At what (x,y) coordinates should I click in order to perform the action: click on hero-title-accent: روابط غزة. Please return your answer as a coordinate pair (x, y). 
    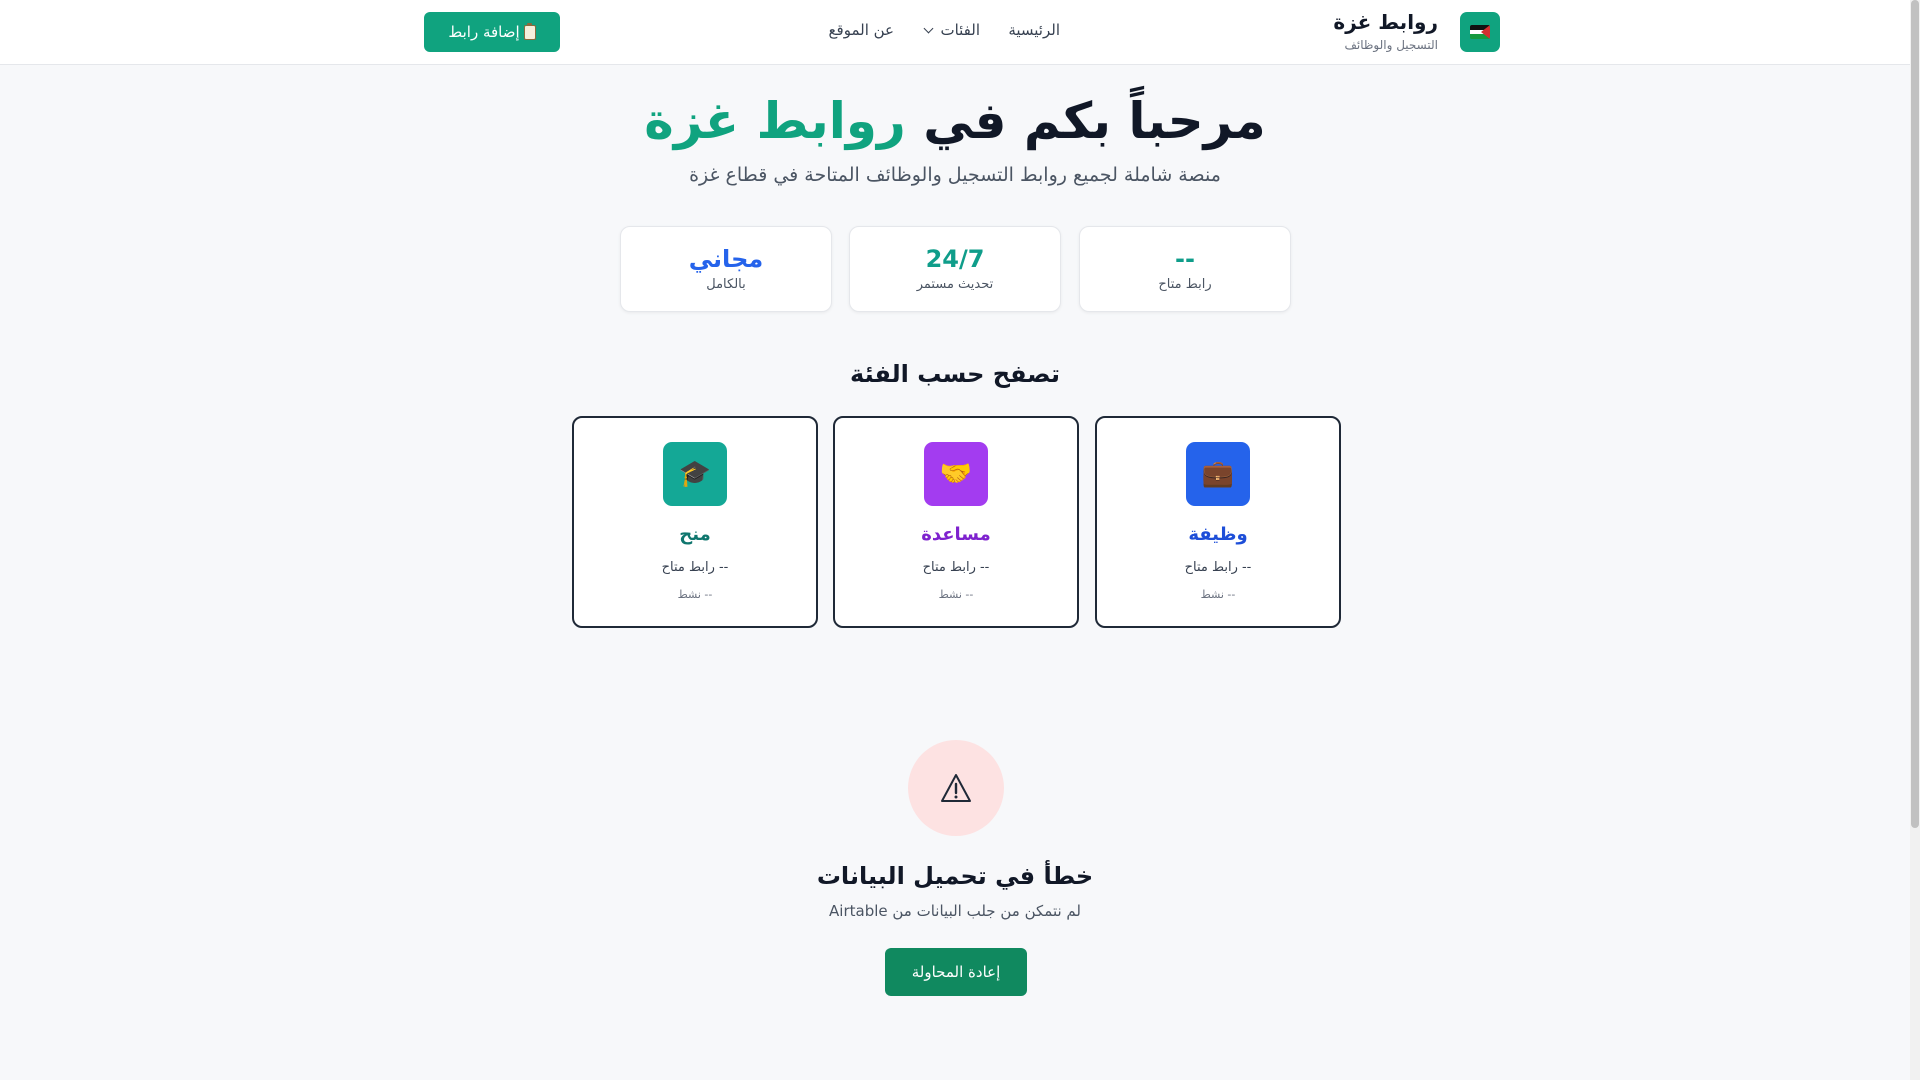
    Looking at the image, I should click on (775, 121).